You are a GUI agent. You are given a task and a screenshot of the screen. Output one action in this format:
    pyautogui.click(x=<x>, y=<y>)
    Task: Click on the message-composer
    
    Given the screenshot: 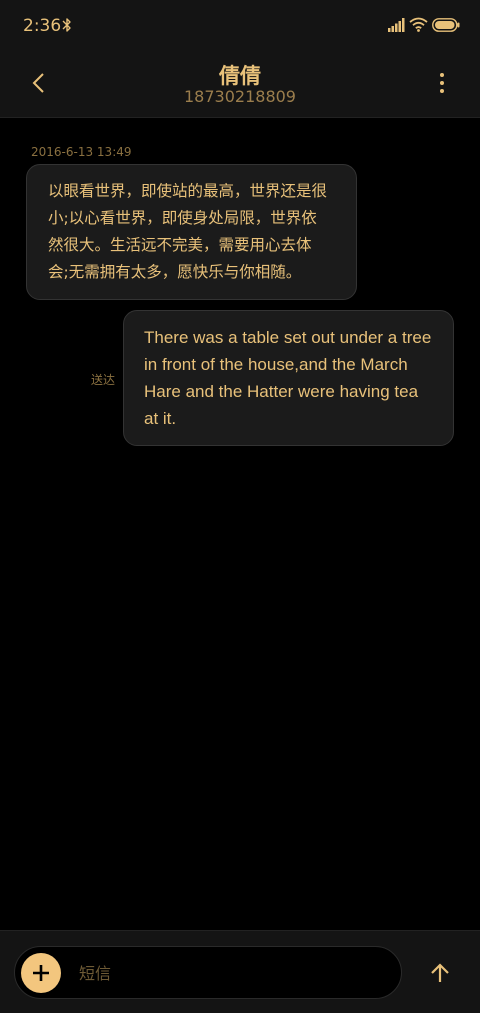 What is the action you would take?
    pyautogui.click(x=240, y=971)
    